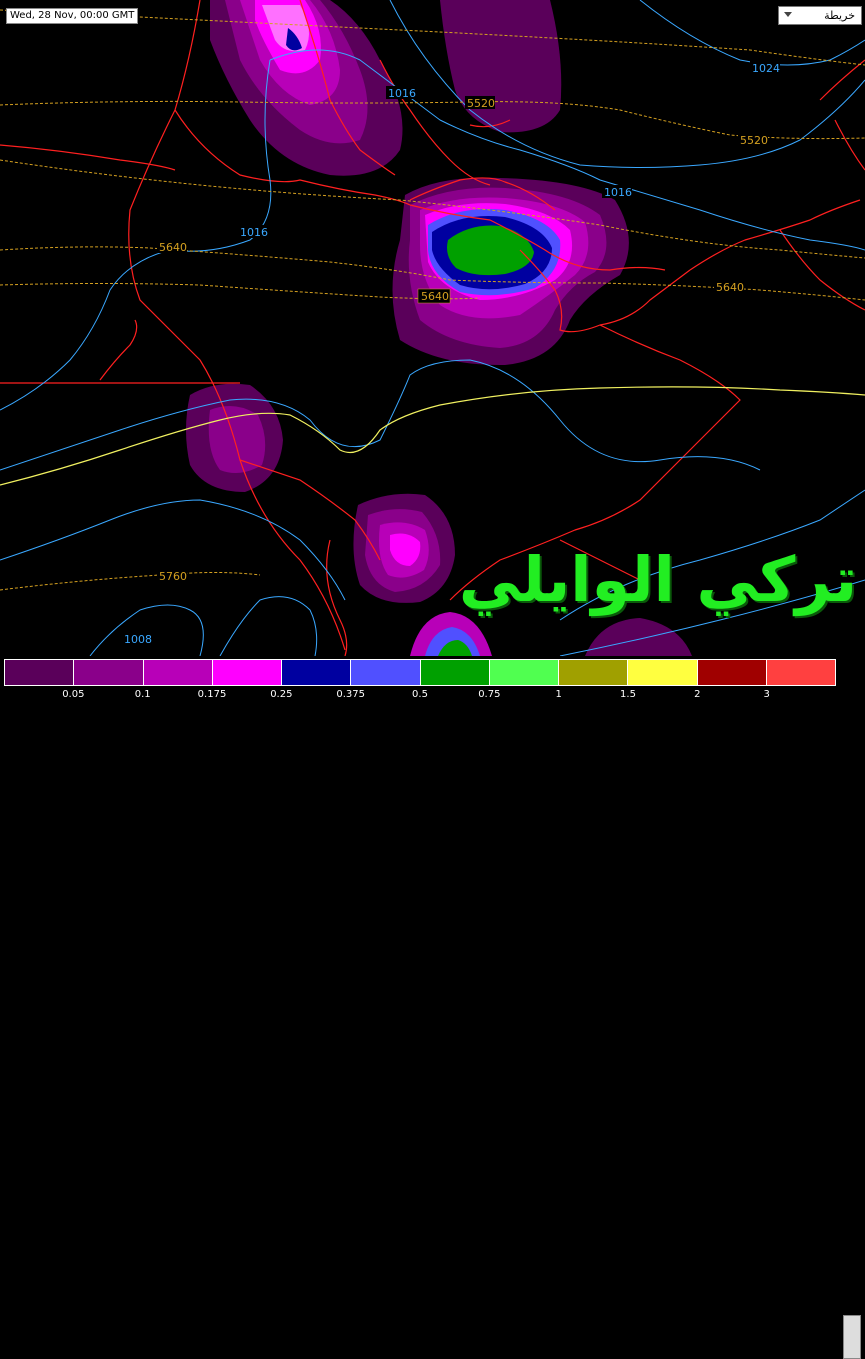  What do you see at coordinates (73, 694) in the screenshot?
I see `legend-label: 0.05` at bounding box center [73, 694].